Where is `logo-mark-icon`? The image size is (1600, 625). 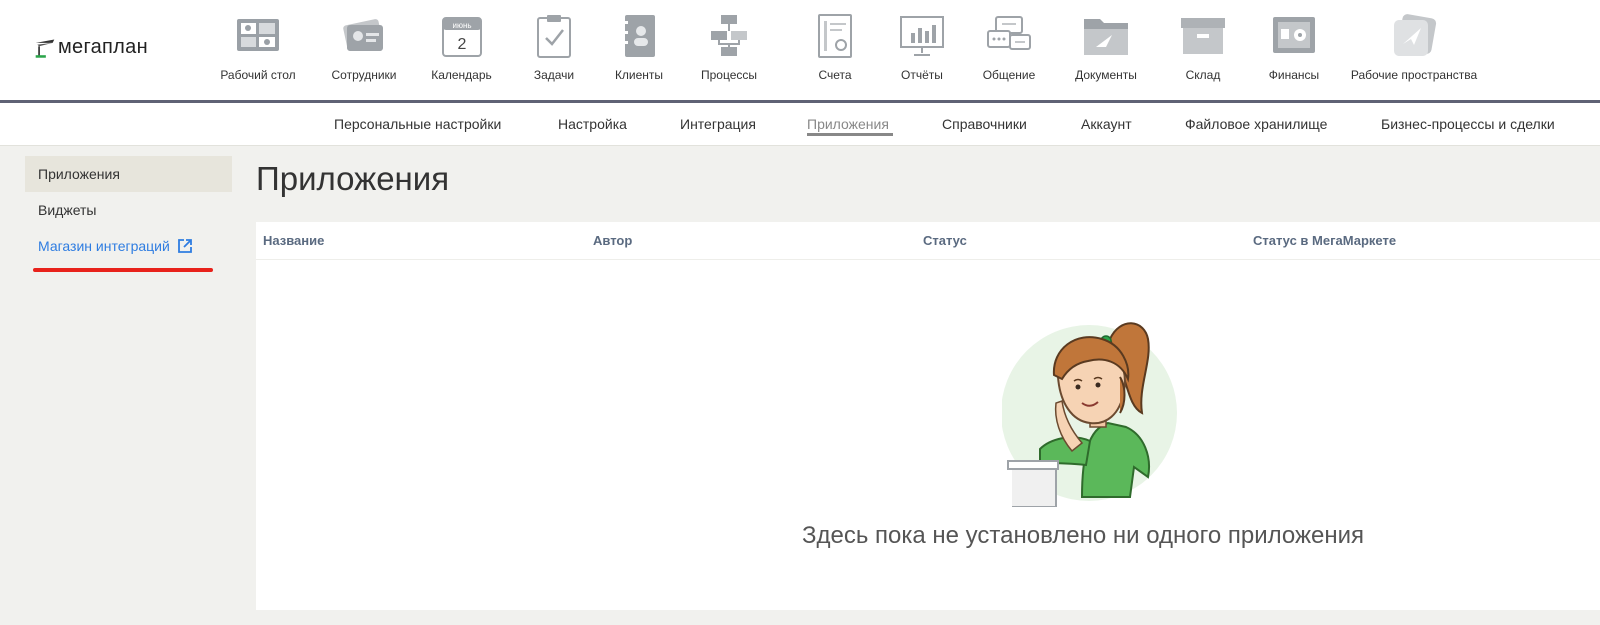
logo-mark-icon is located at coordinates (45, 48).